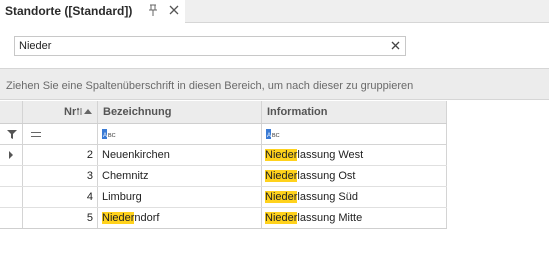  I want to click on cell-information-value: Niederlassung West, so click(314, 155).